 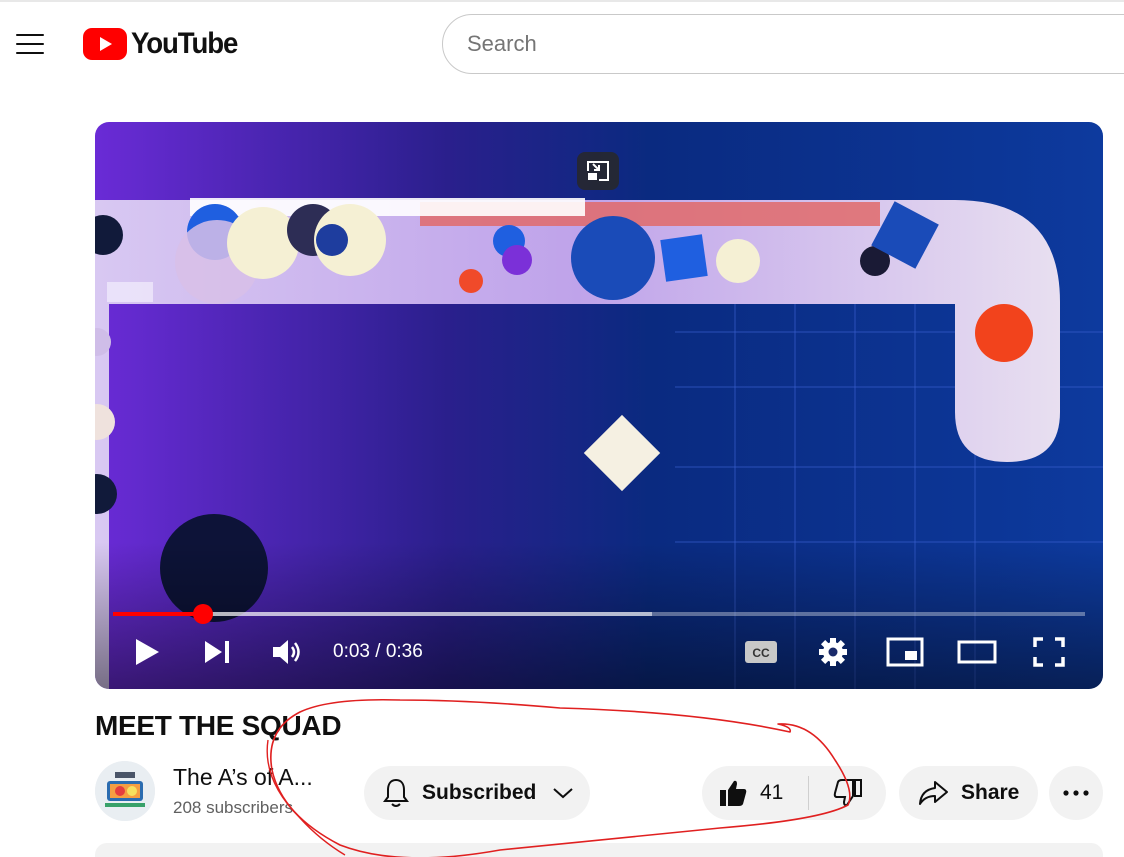 I want to click on youtube-logo-icon, so click(x=105, y=44).